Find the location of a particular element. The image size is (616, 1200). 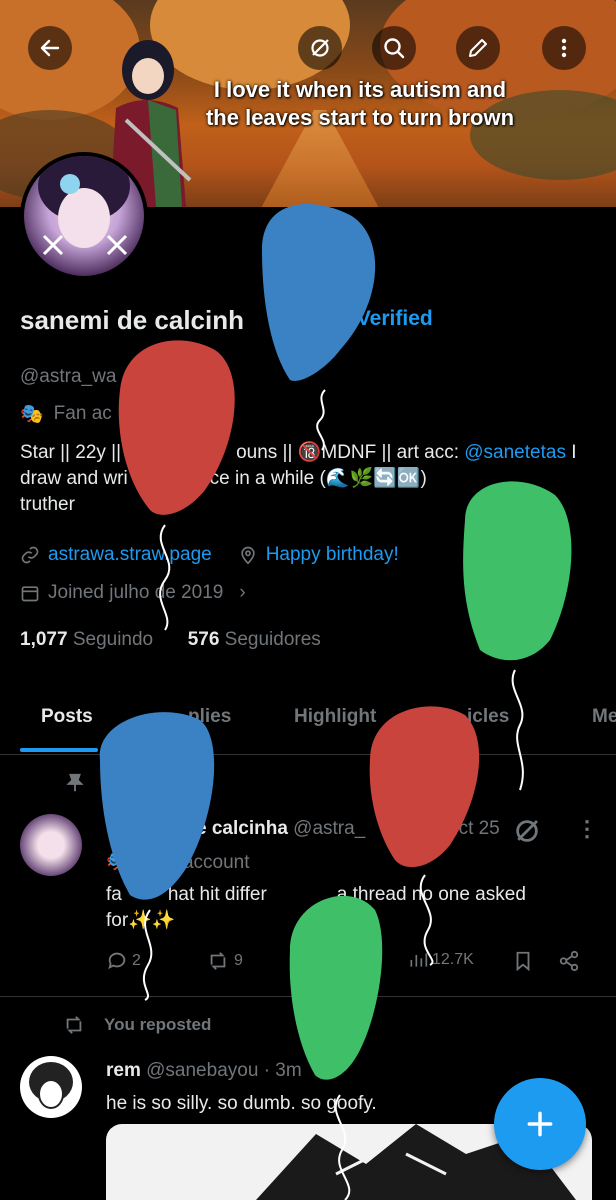

link-icon is located at coordinates (30, 555).